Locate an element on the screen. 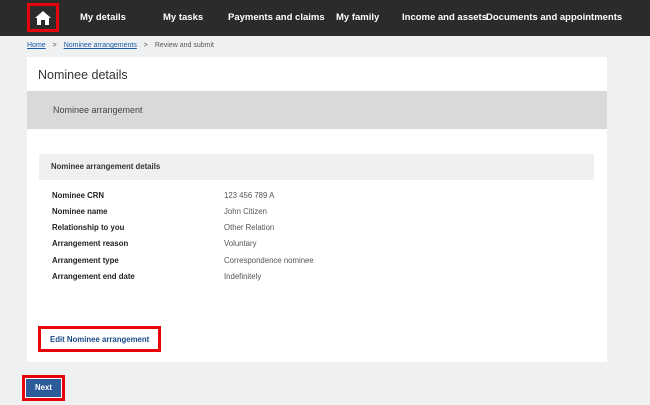 This screenshot has width=650, height=405. detail-value: Voluntary is located at coordinates (240, 243).